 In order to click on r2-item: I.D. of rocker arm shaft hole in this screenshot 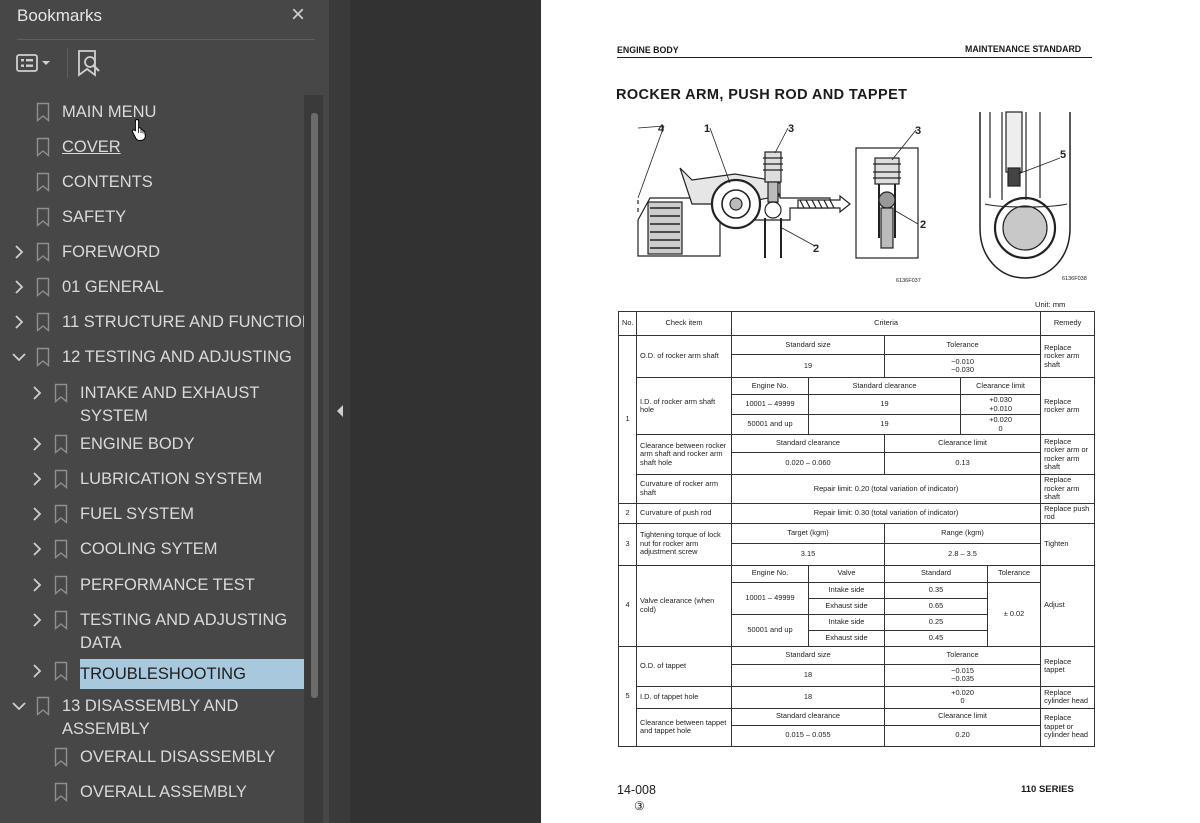, I will do `click(684, 406)`.